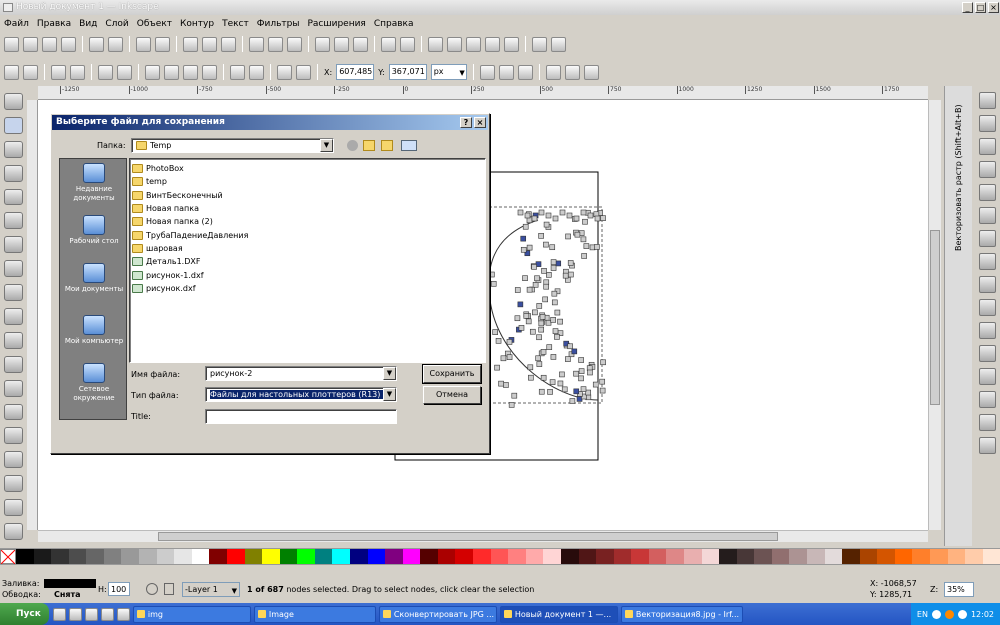 Image resolution: width=1000 pixels, height=625 pixels. I want to click on paste-icon, so click(228, 44).